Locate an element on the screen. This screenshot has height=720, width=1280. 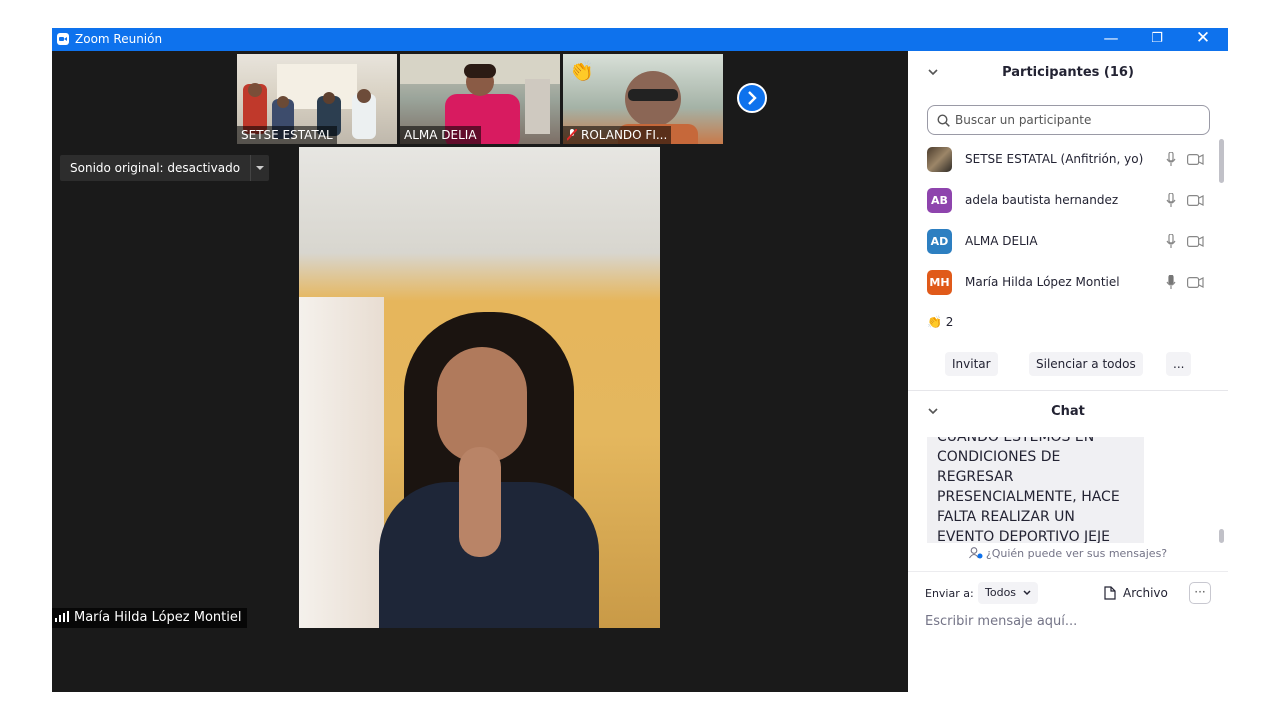
participant-row: AB adela bautista hernandez is located at coordinates (1062, 200).